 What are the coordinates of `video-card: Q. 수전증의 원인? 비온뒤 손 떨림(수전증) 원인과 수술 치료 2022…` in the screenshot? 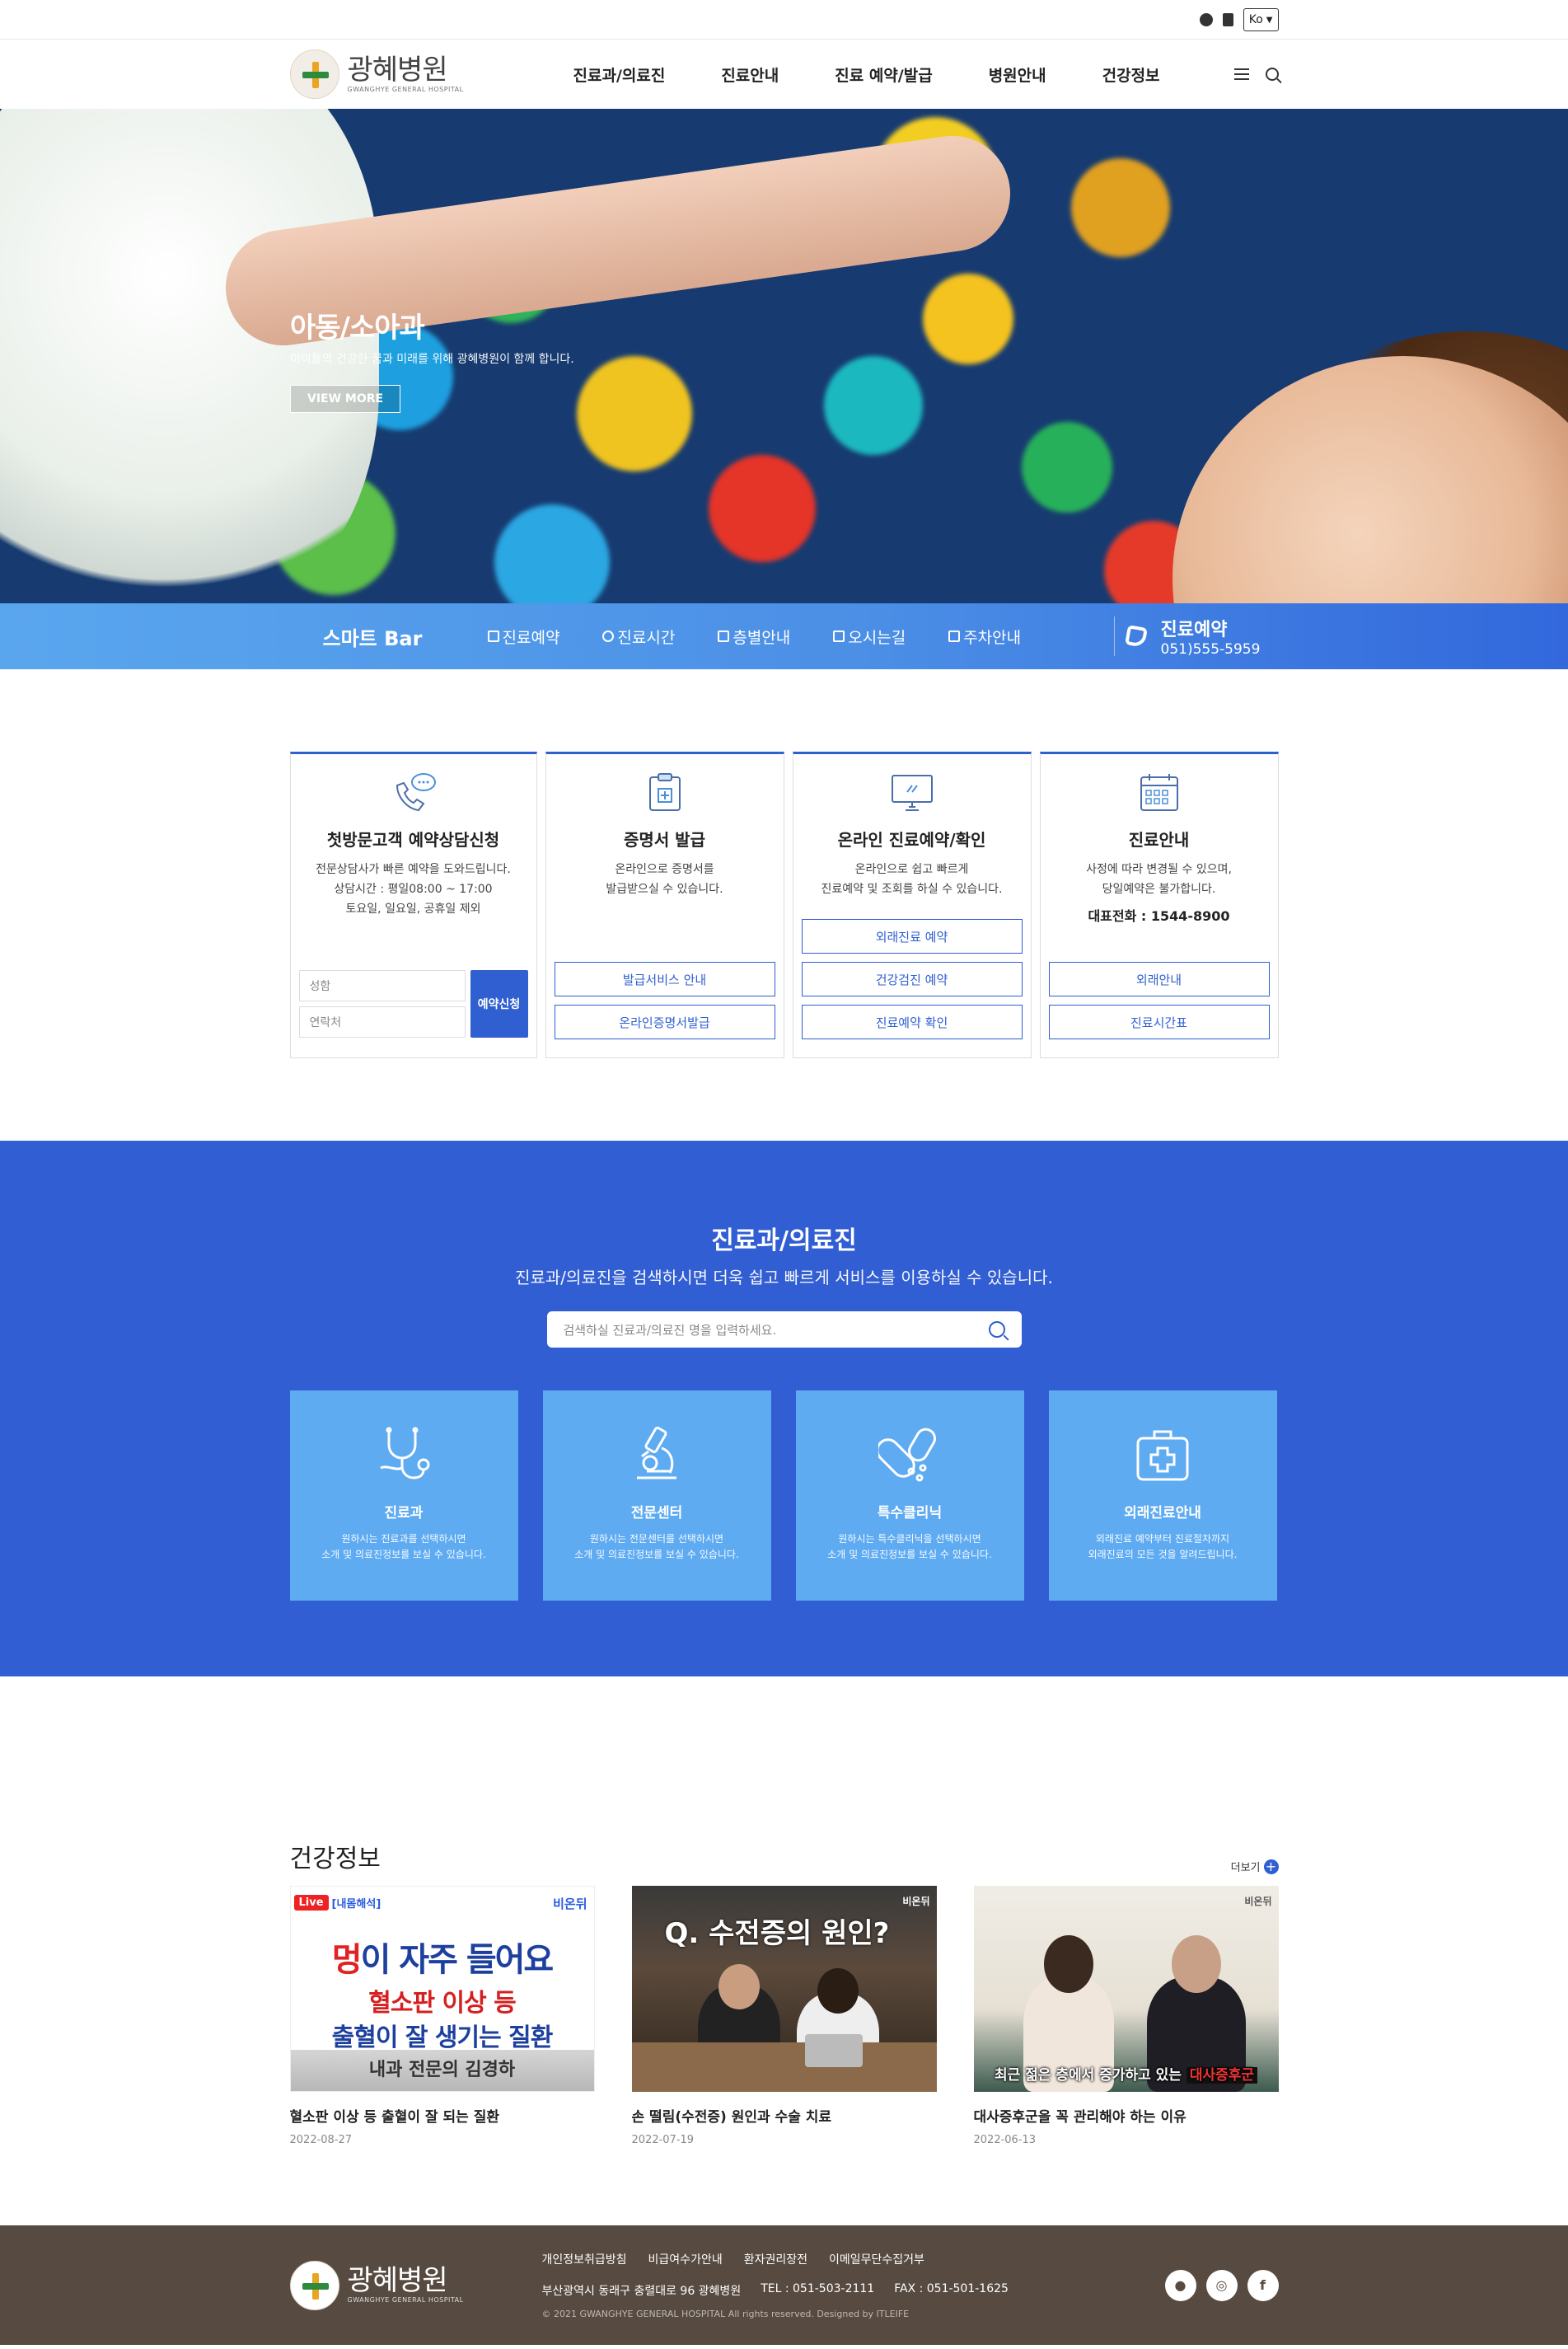 It's located at (784, 2016).